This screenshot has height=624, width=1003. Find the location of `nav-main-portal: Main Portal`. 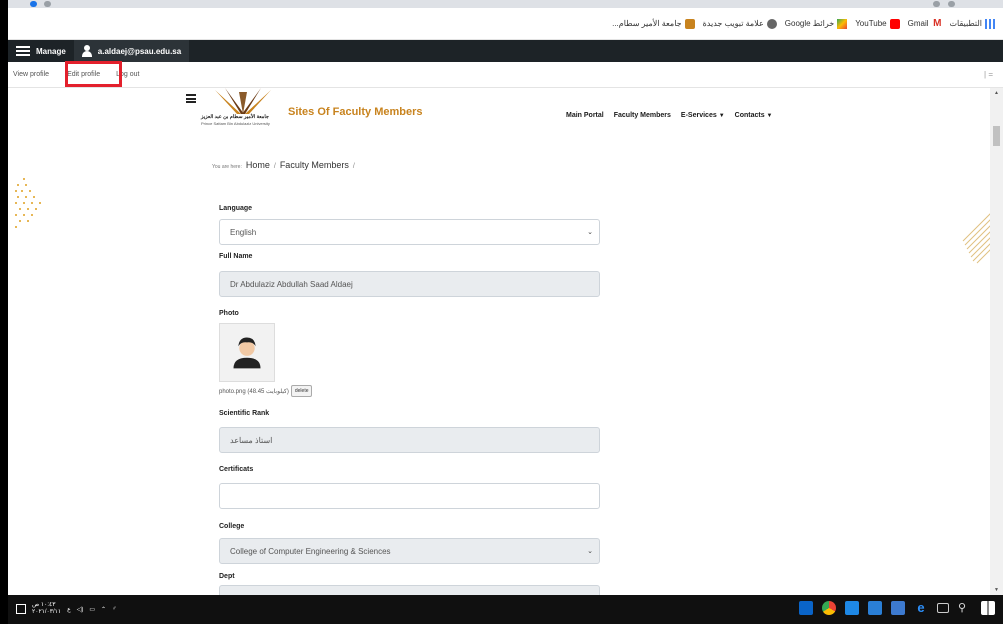

nav-main-portal: Main Portal is located at coordinates (585, 115).